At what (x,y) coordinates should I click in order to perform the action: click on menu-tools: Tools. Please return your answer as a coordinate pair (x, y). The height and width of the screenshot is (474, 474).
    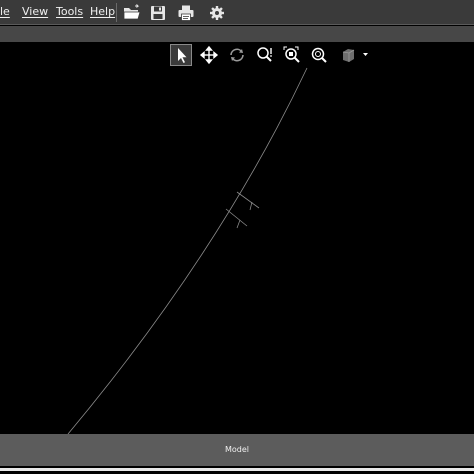
    Looking at the image, I should click on (69, 11).